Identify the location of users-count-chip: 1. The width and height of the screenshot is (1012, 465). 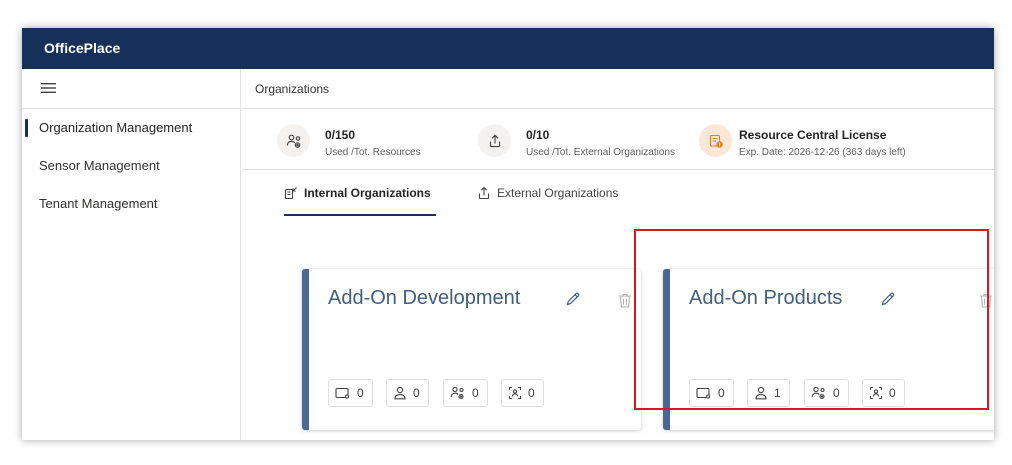
(768, 393).